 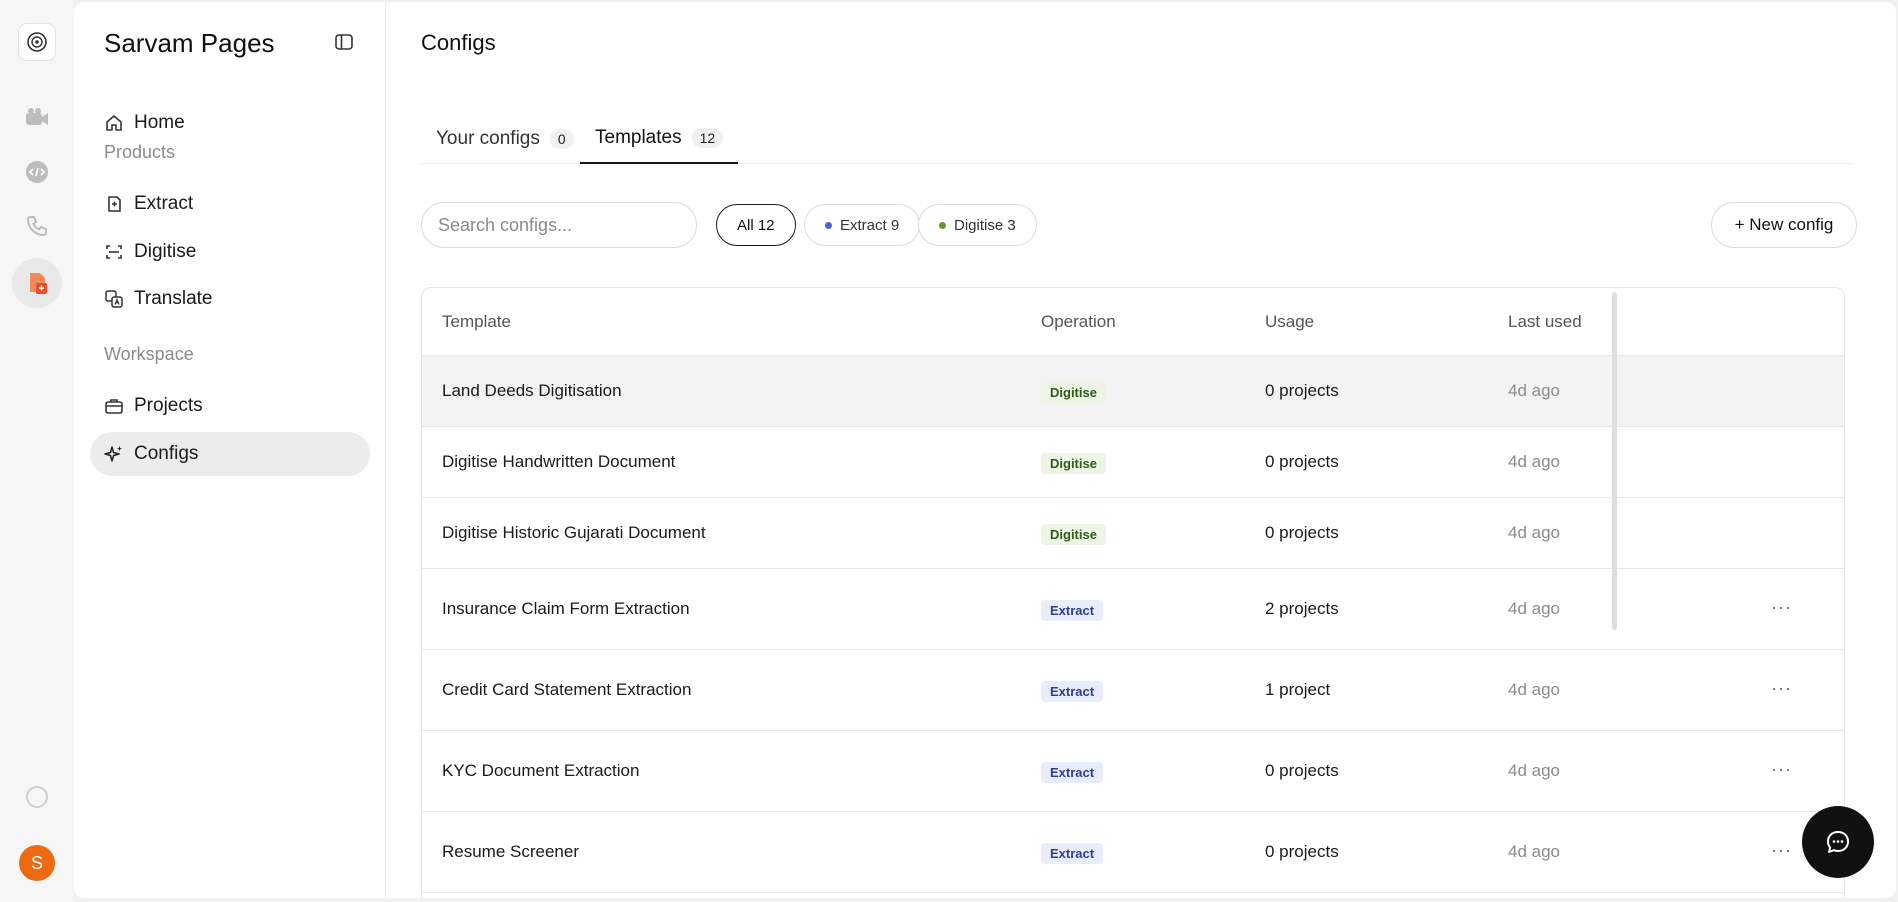 I want to click on tab-count: 0, so click(x=561, y=139).